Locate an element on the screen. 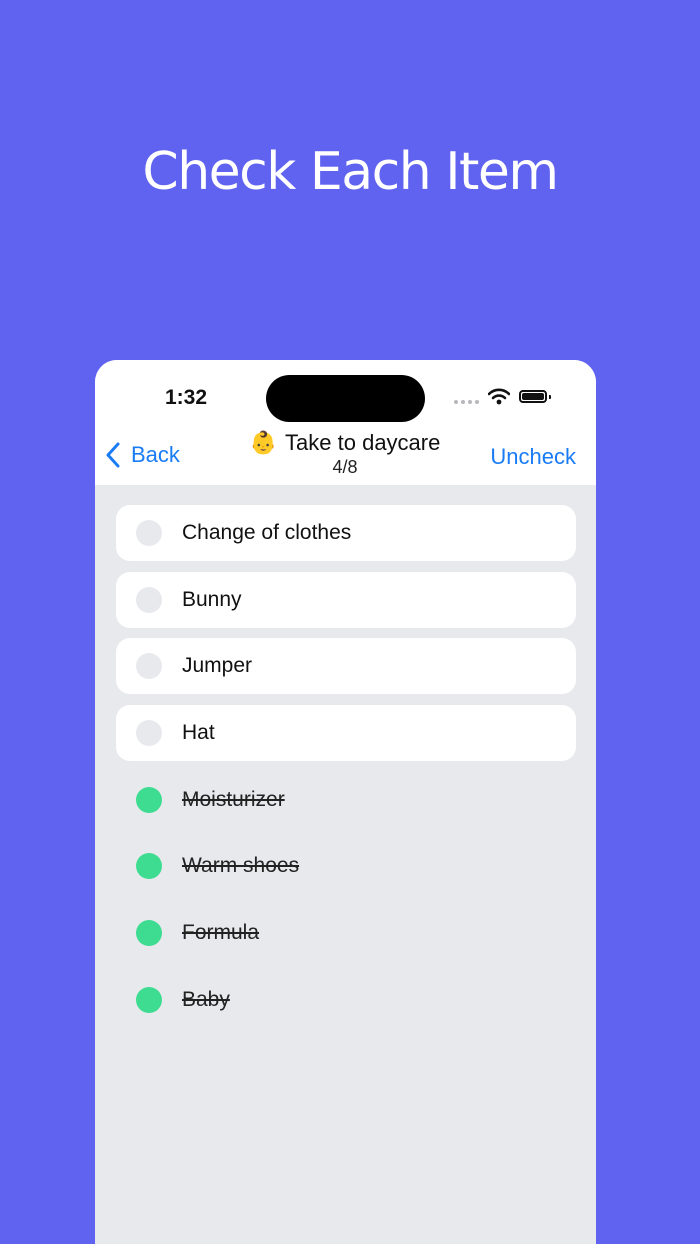 Image resolution: width=700 pixels, height=1244 pixels. back-label: Back is located at coordinates (155, 454).